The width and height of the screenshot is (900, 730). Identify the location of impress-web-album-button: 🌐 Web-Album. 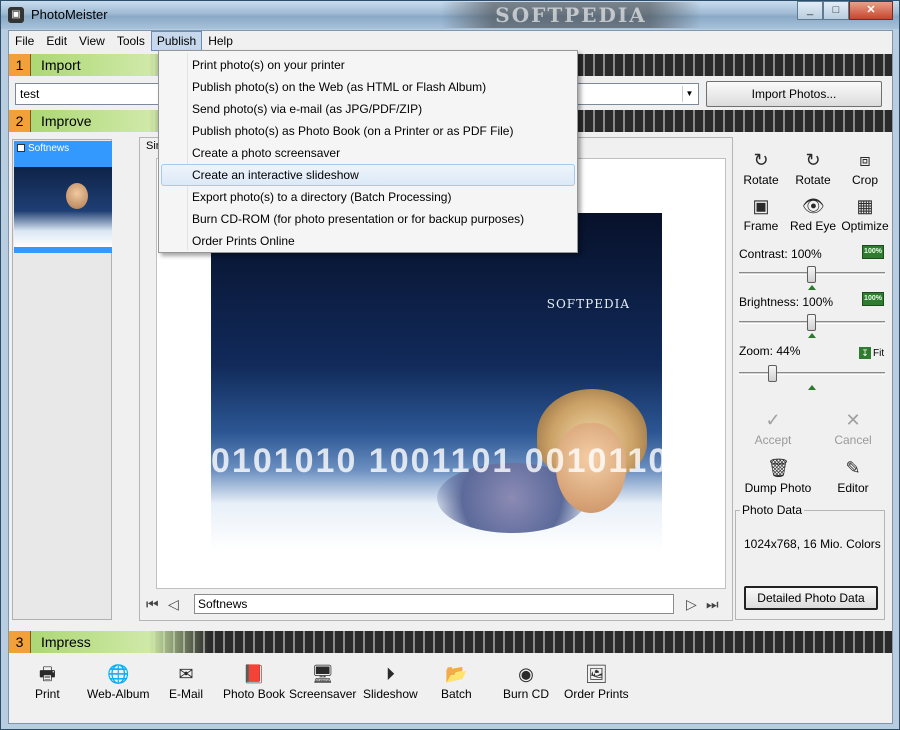
(118, 682).